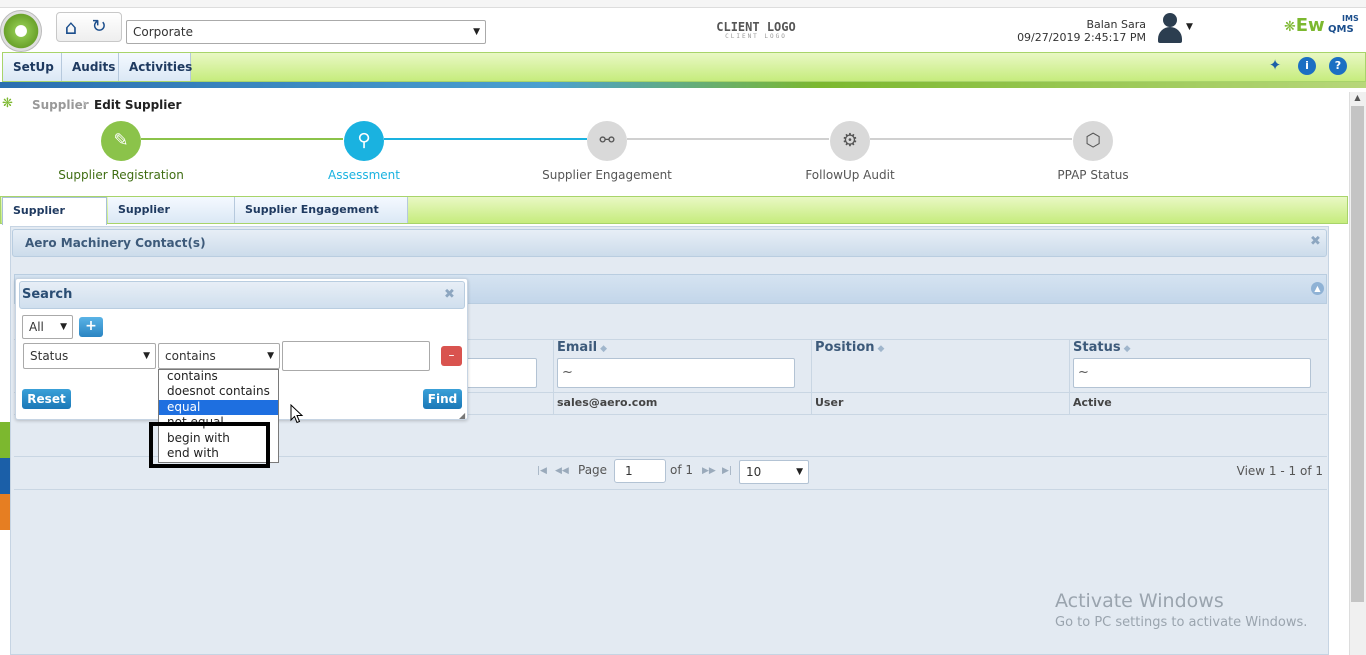  Describe the element at coordinates (1338, 66) in the screenshot. I see `help-icon: ?` at that location.